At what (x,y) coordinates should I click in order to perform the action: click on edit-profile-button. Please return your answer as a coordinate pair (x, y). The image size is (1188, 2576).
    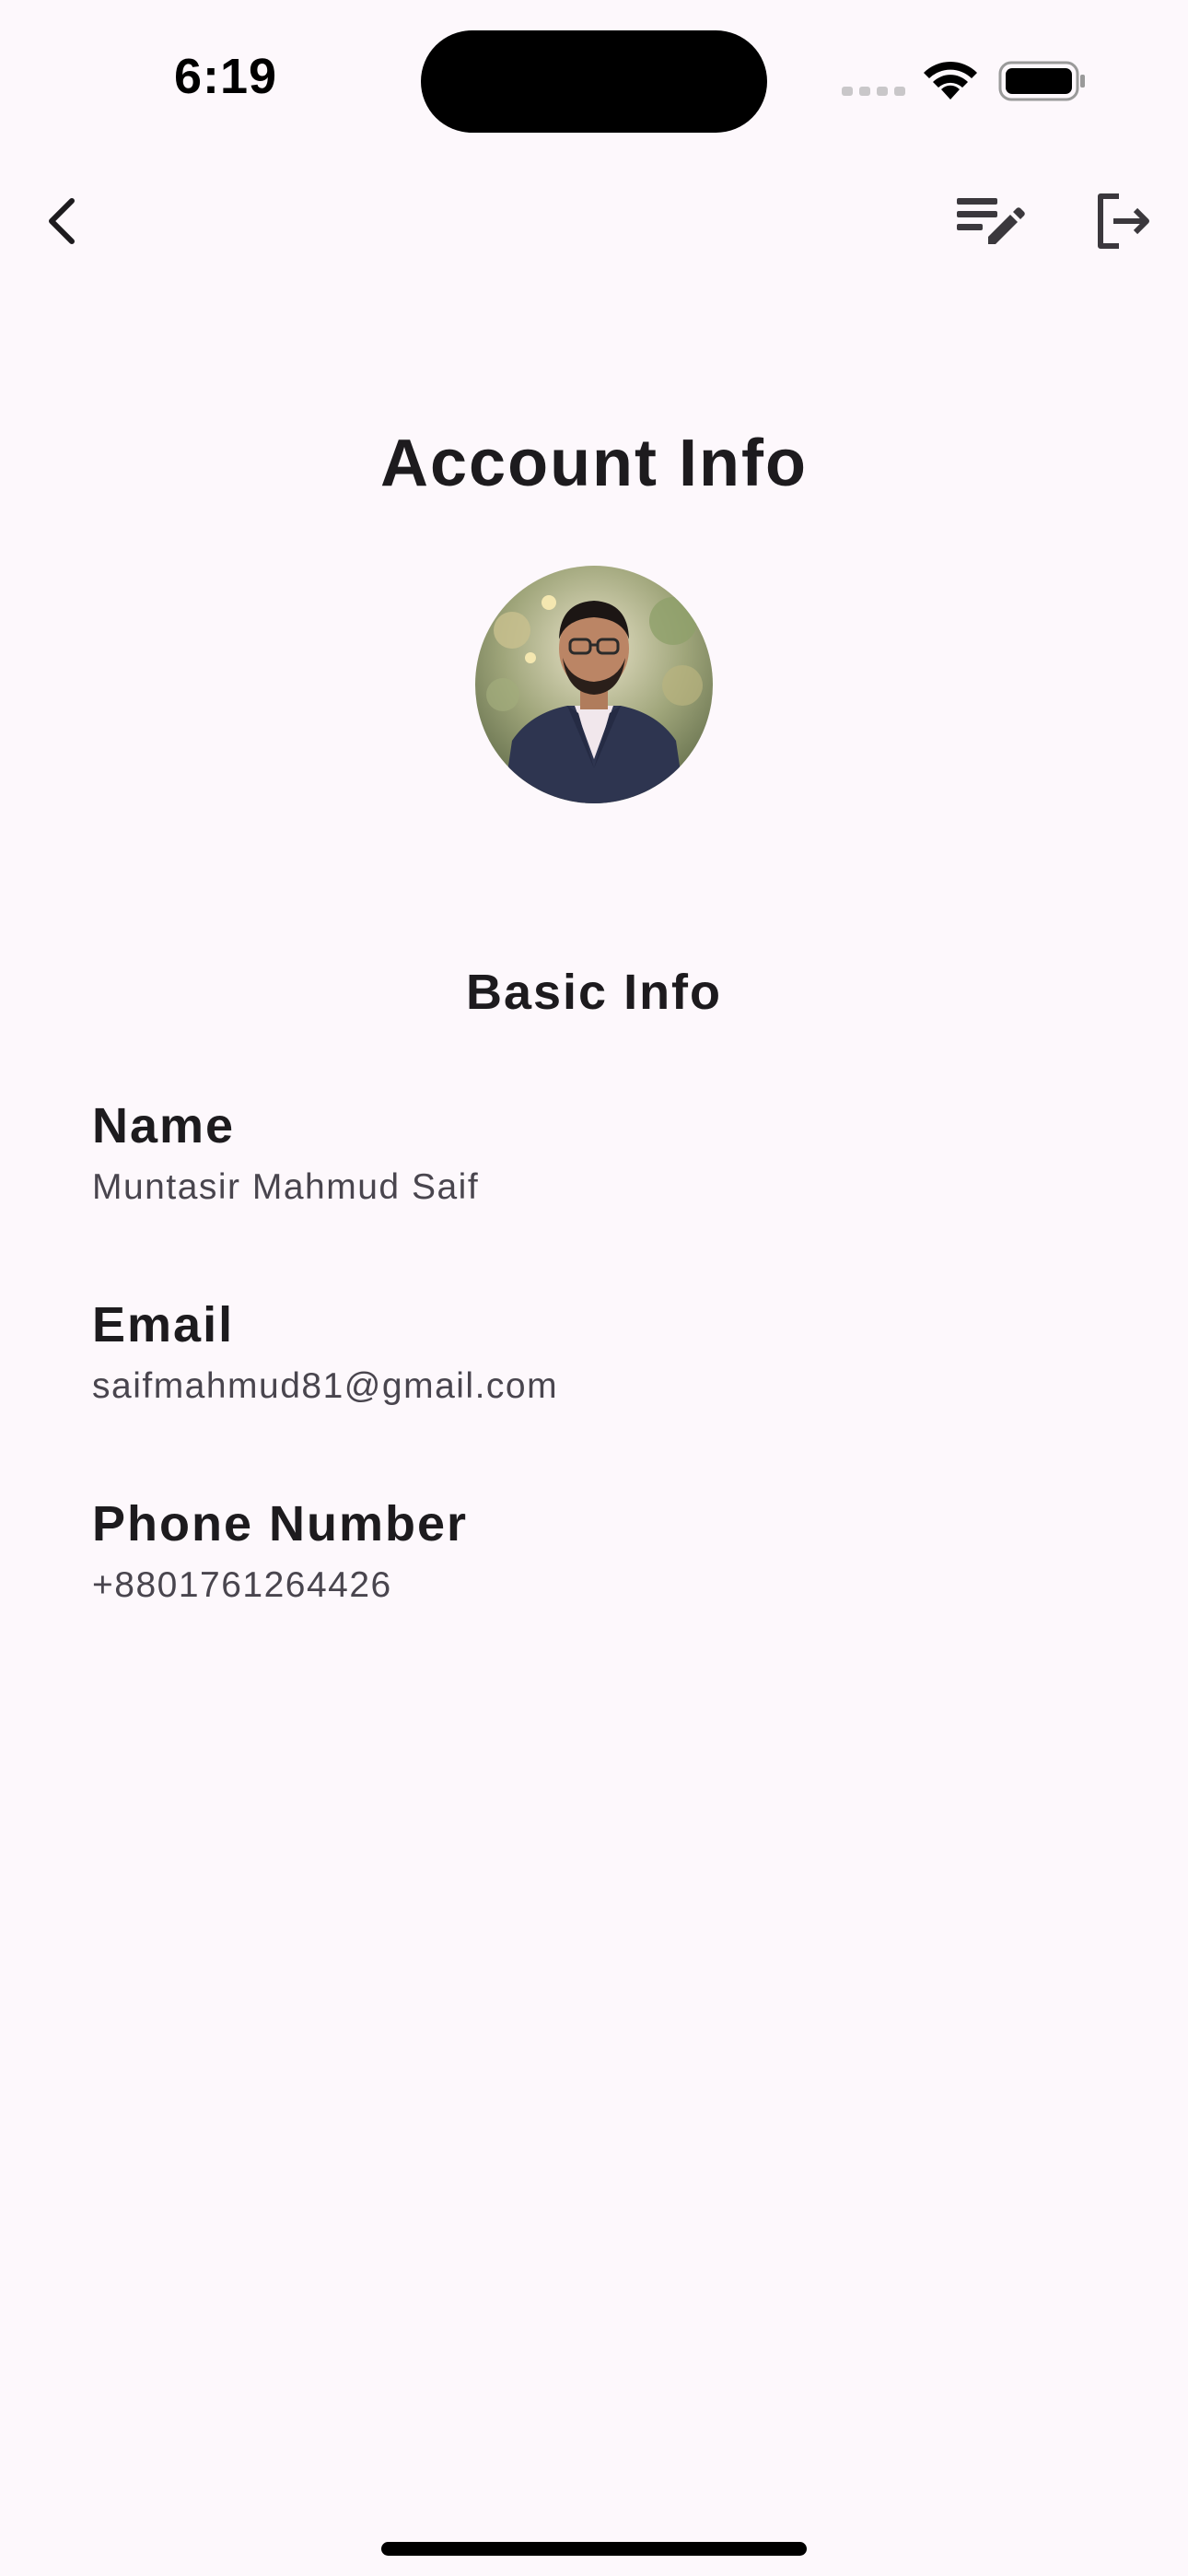
    Looking at the image, I should click on (990, 221).